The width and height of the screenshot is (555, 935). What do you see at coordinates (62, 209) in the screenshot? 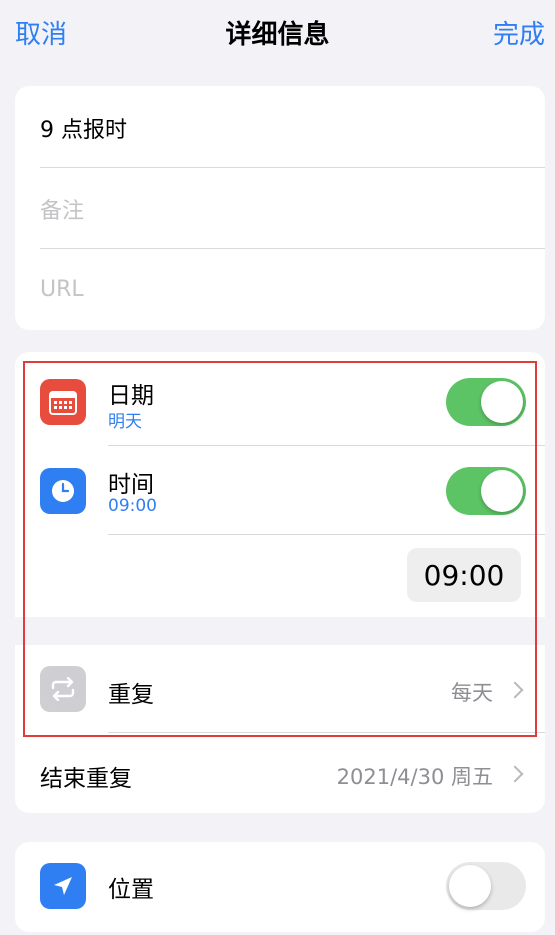
I see `notes-field: 备注` at bounding box center [62, 209].